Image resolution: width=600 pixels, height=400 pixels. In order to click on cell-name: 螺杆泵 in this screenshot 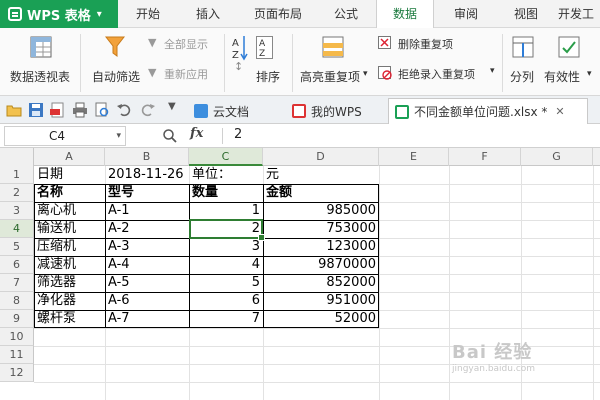, I will do `click(56, 319)`.